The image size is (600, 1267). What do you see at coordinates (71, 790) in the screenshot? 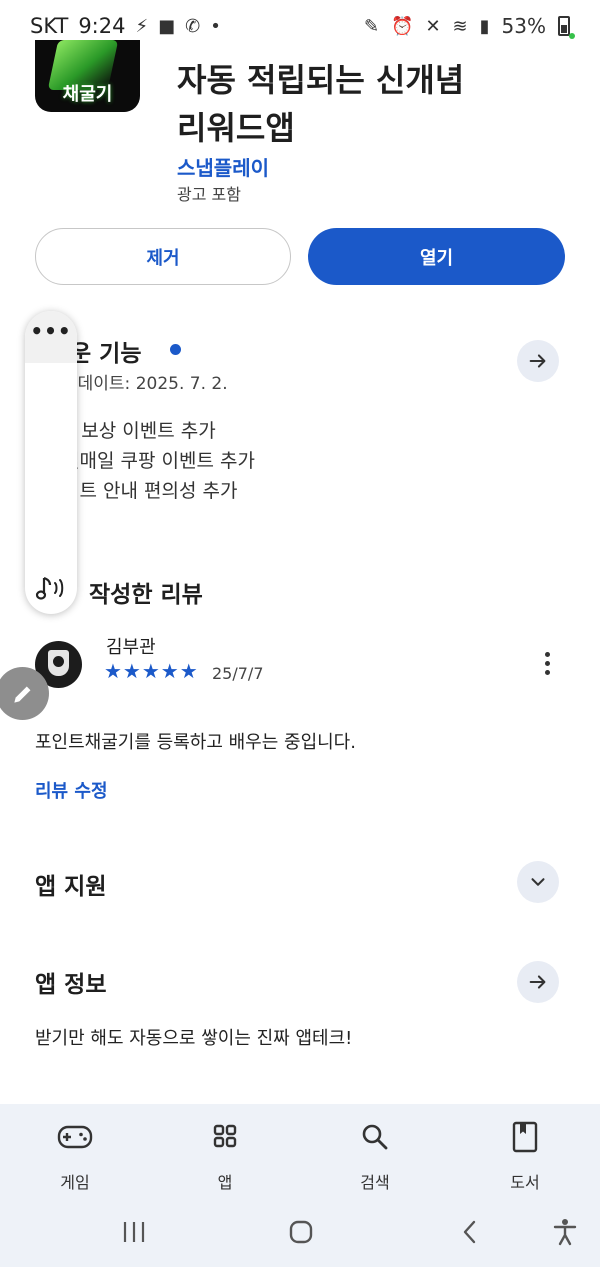
I see `edit-review-link: 리뷰 수정` at bounding box center [71, 790].